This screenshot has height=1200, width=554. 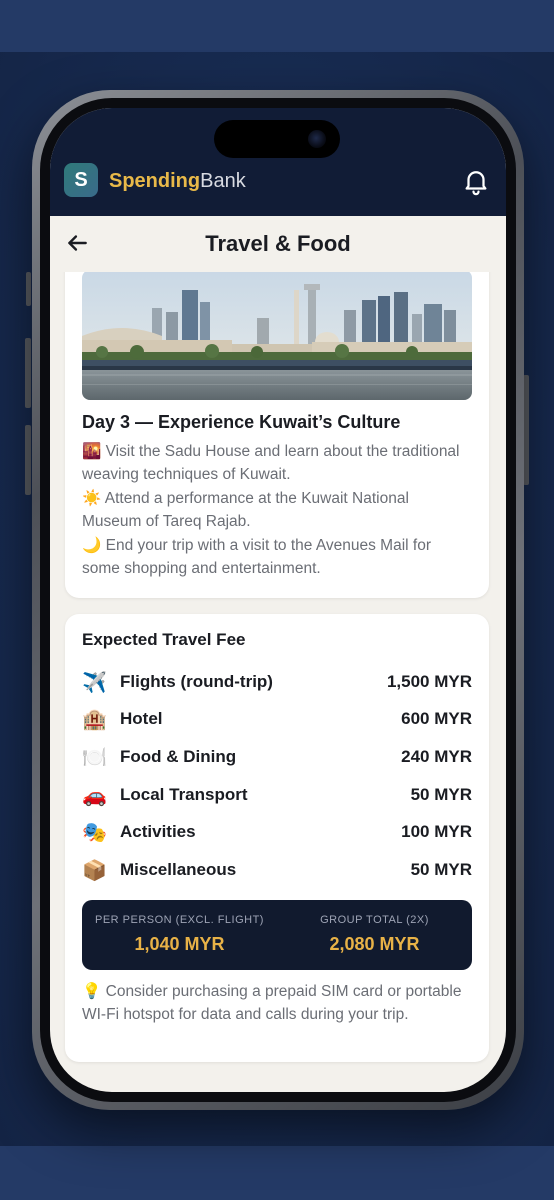 I want to click on fee-row-misc: 📦 Miscellaneous 50 MYR, so click(x=277, y=871).